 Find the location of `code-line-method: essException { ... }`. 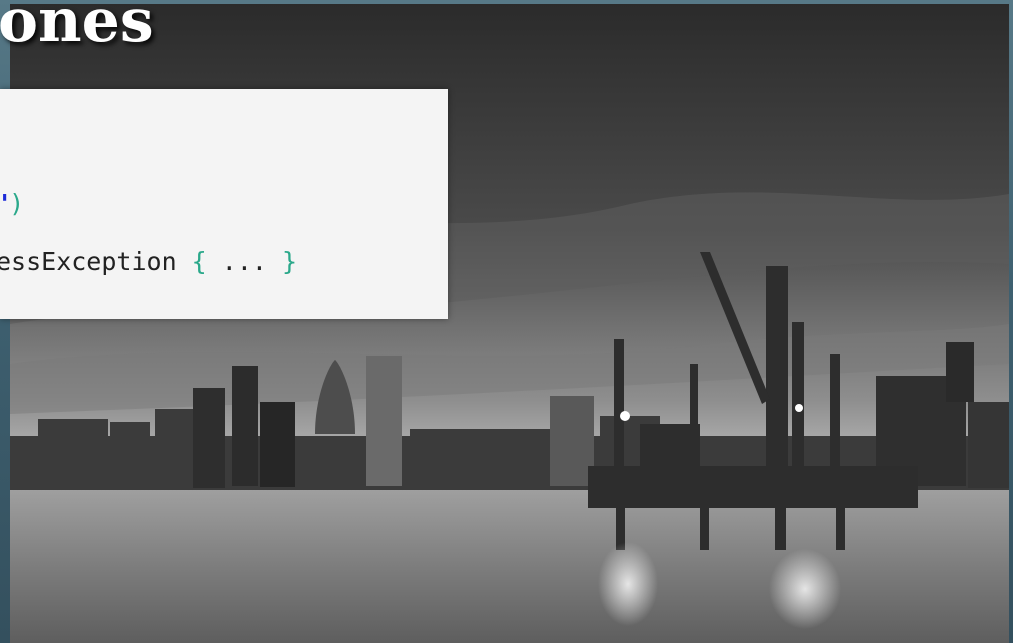

code-line-method: essException { ... } is located at coordinates (148, 261).